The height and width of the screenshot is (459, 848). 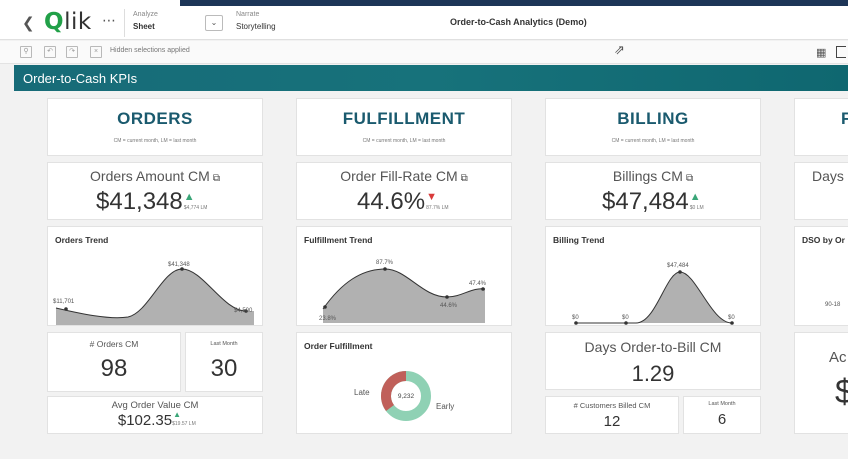 What do you see at coordinates (625, 318) in the screenshot?
I see `billing-trend-label-2: $0` at bounding box center [625, 318].